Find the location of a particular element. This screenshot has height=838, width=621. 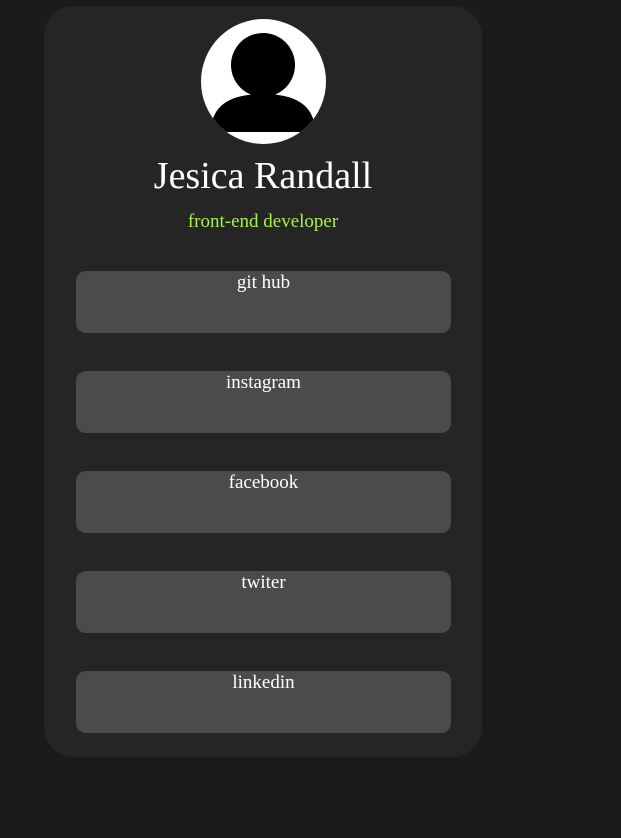

facebook-link-button: facebook is located at coordinates (263, 502).